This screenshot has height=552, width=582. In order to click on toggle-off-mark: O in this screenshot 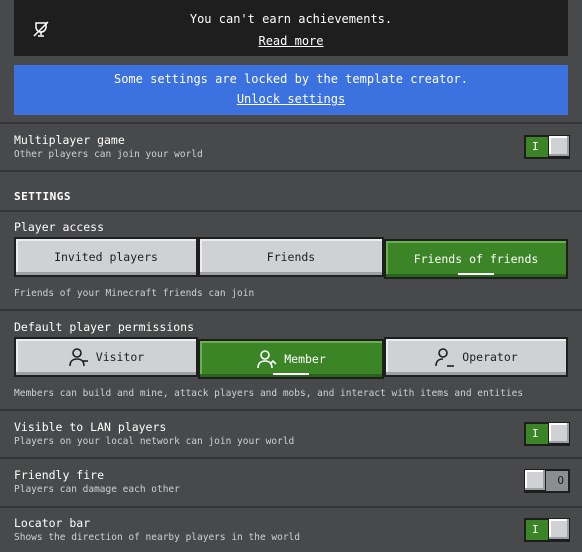, I will do `click(560, 480)`.